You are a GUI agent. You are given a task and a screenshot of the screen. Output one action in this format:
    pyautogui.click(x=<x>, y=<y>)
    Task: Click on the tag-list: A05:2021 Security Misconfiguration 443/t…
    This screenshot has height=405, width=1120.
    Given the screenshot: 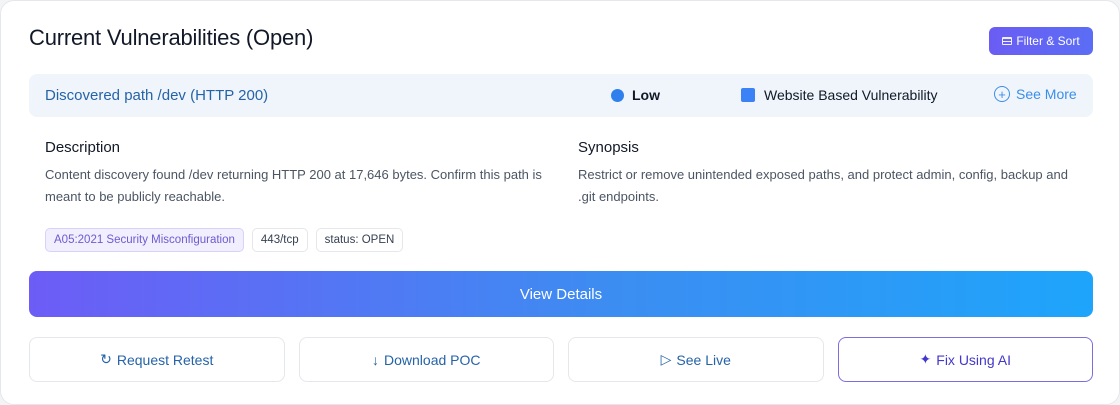 What is the action you would take?
    pyautogui.click(x=224, y=240)
    